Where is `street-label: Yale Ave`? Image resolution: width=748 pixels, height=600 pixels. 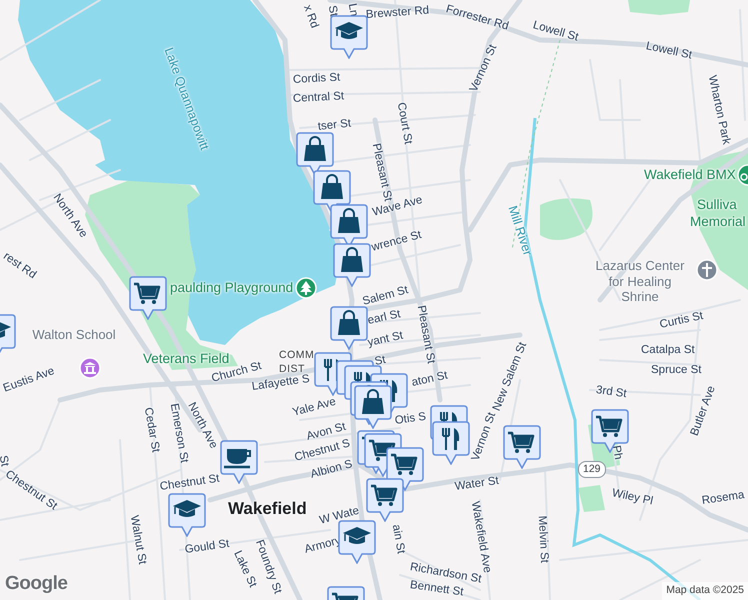
street-label: Yale Ave is located at coordinates (315, 408).